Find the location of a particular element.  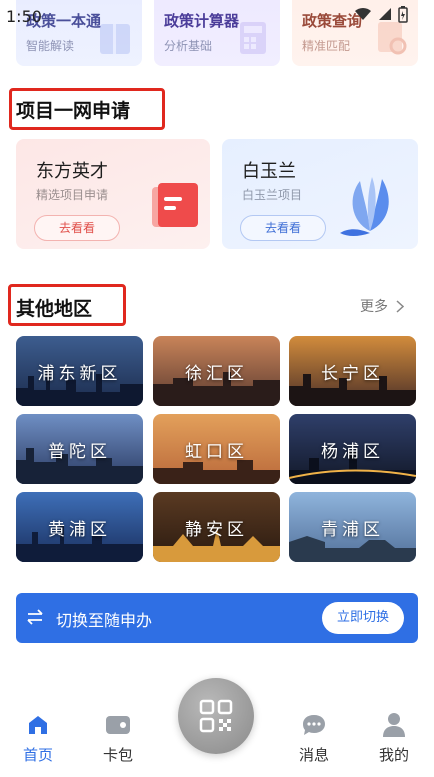

region-tile-putuo: 普陀区 is located at coordinates (79, 449).